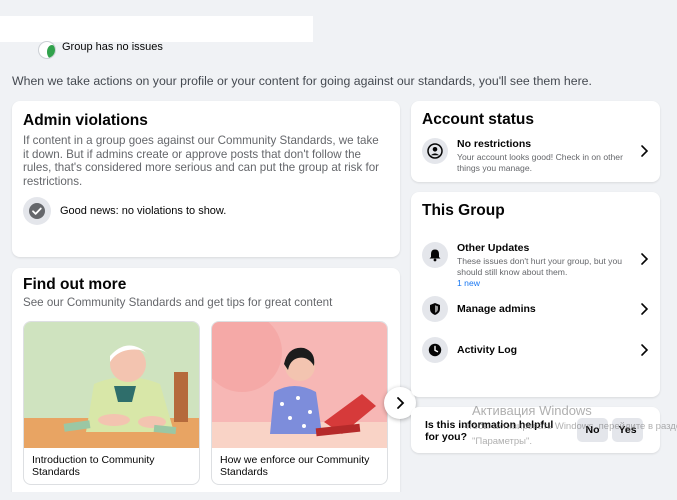 The image size is (677, 500). I want to click on other-updates-title: Other Updates, so click(493, 248).